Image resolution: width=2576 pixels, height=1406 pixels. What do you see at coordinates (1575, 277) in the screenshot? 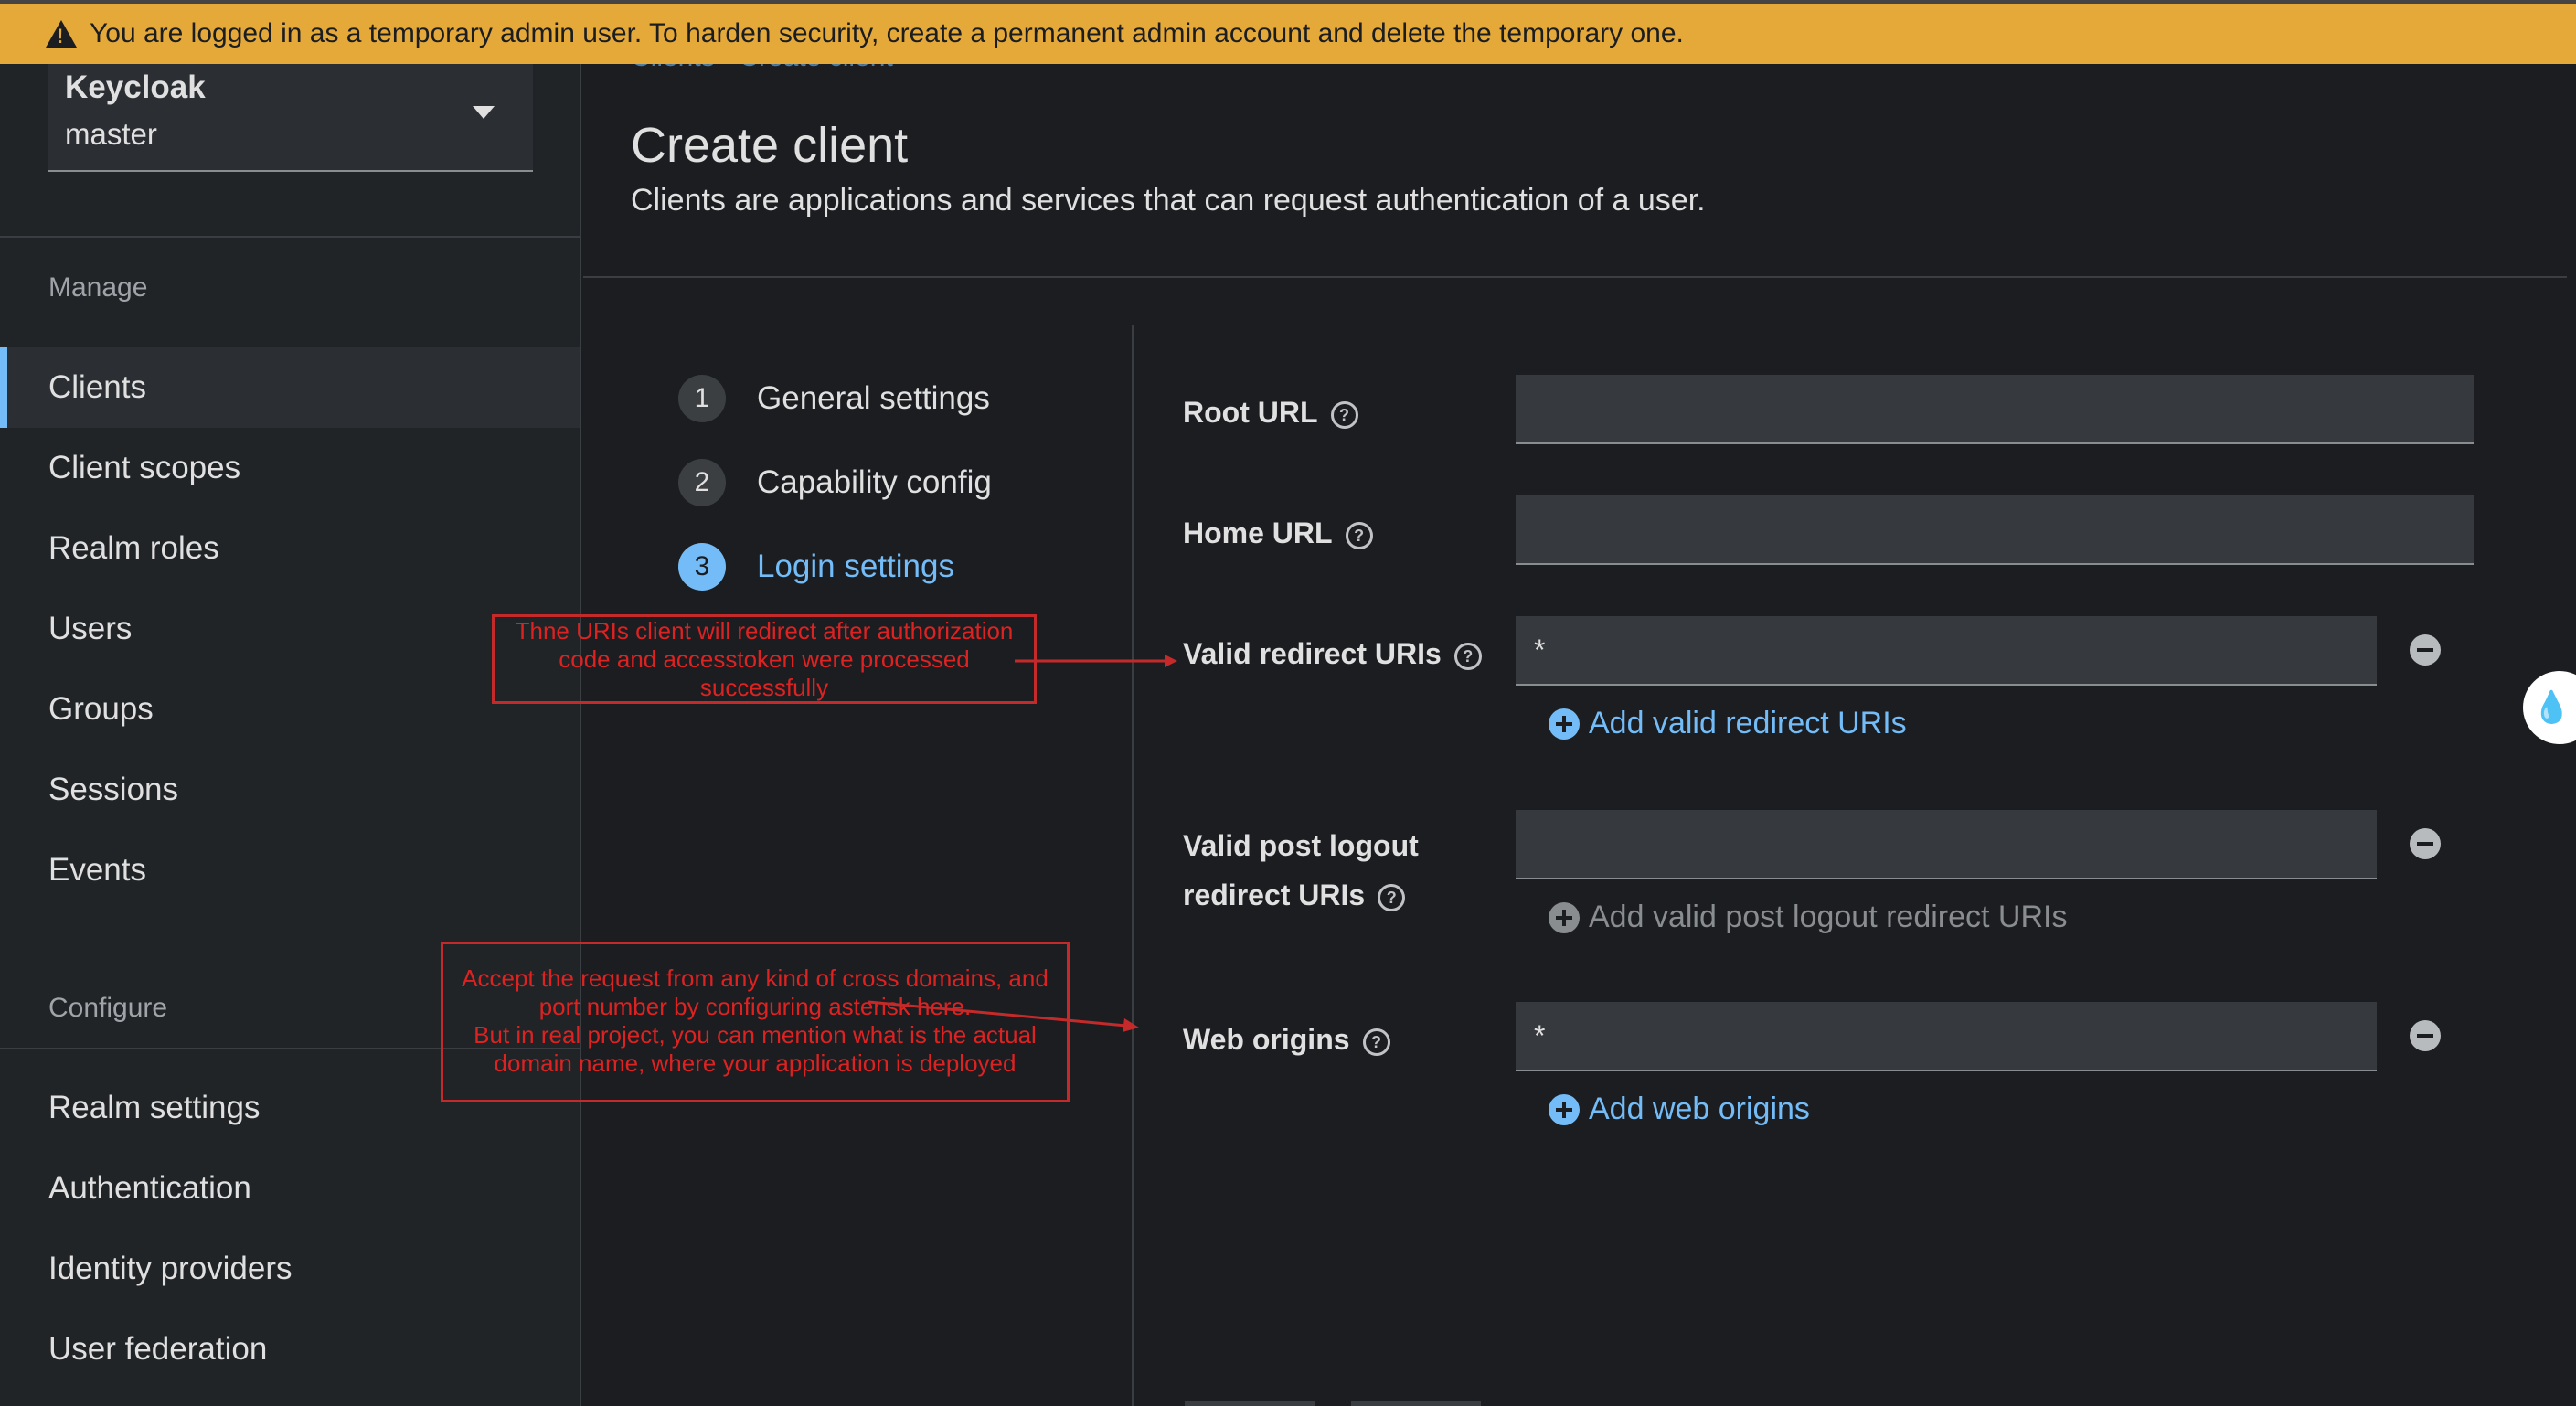
I see `header-divider` at bounding box center [1575, 277].